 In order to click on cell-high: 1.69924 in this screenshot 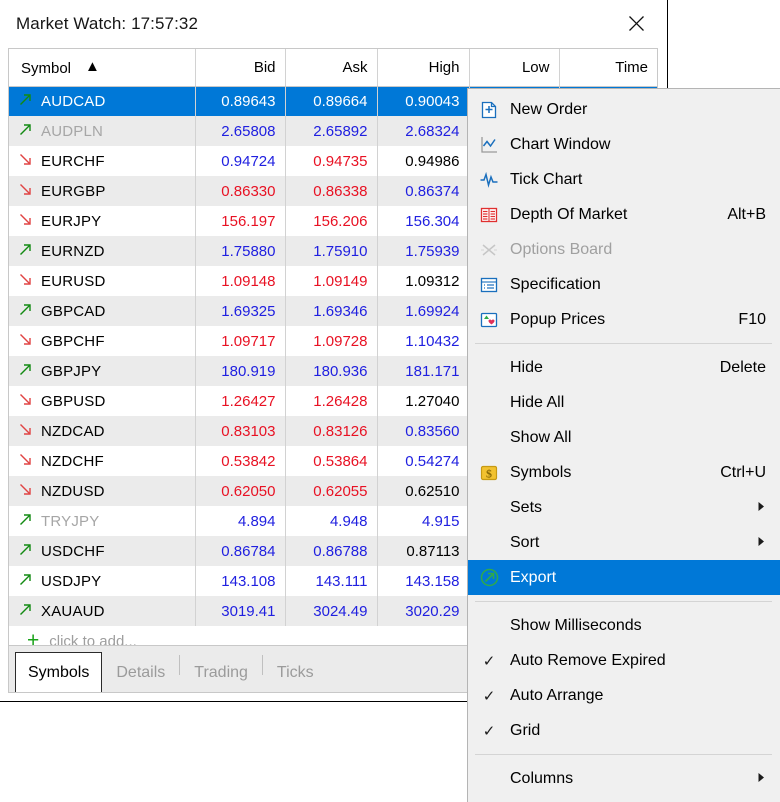, I will do `click(423, 311)`.